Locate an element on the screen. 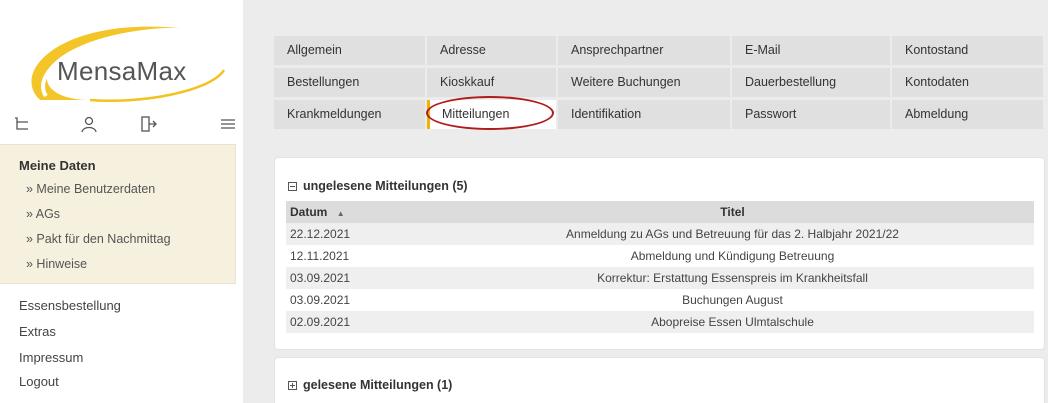  tab-passwort: Passwort is located at coordinates (812, 114).